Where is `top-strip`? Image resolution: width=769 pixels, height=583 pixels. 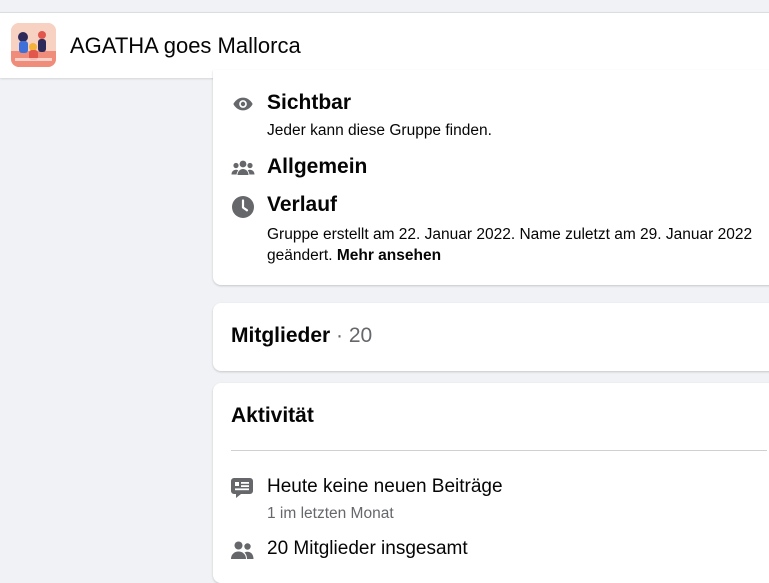 top-strip is located at coordinates (384, 6).